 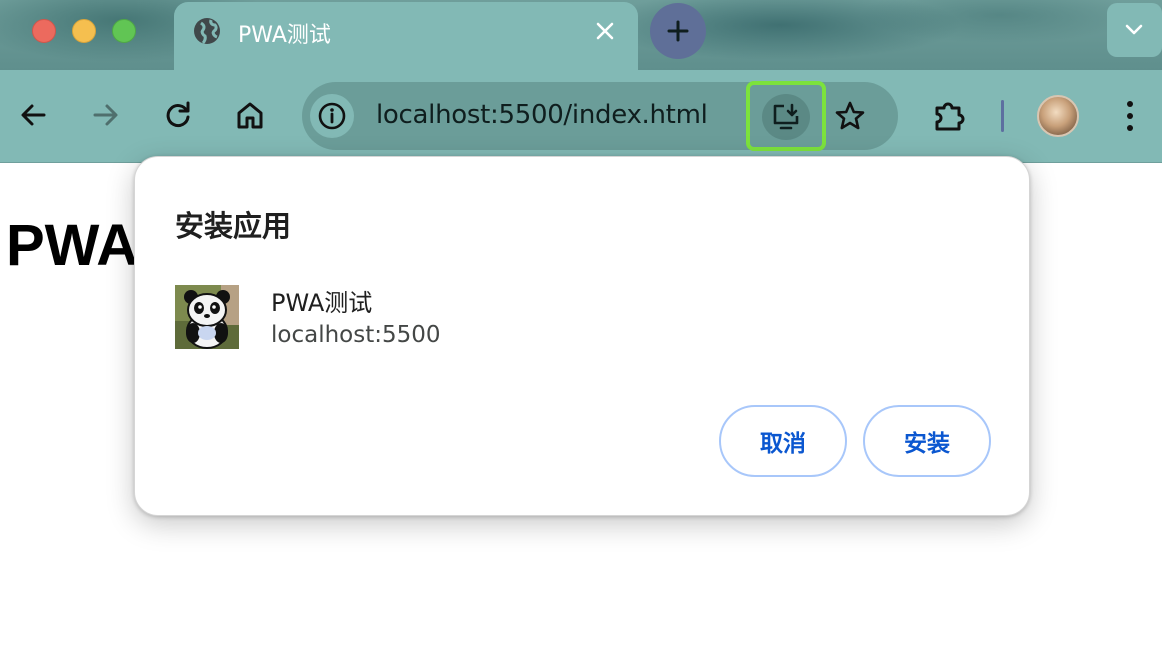 I want to click on back-arrow-icon, so click(x=33, y=115).